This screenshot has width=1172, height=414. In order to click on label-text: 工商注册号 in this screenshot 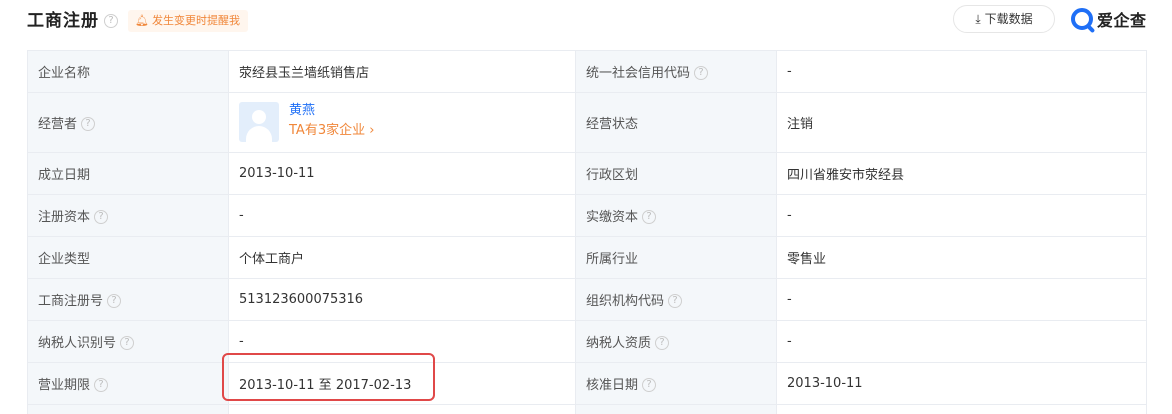, I will do `click(71, 301)`.